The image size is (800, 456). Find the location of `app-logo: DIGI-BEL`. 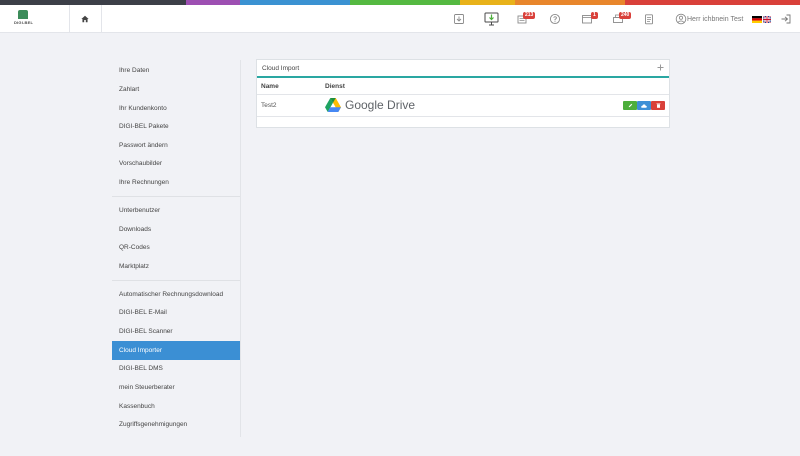

app-logo: DIGI-BEL is located at coordinates (25, 19).